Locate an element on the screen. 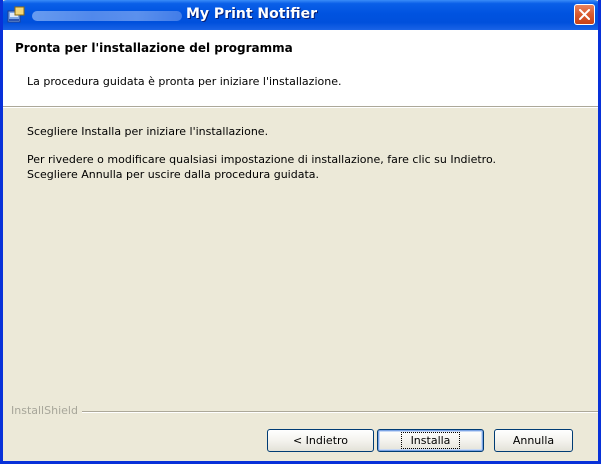  back-button: < Indietro is located at coordinates (320, 440).